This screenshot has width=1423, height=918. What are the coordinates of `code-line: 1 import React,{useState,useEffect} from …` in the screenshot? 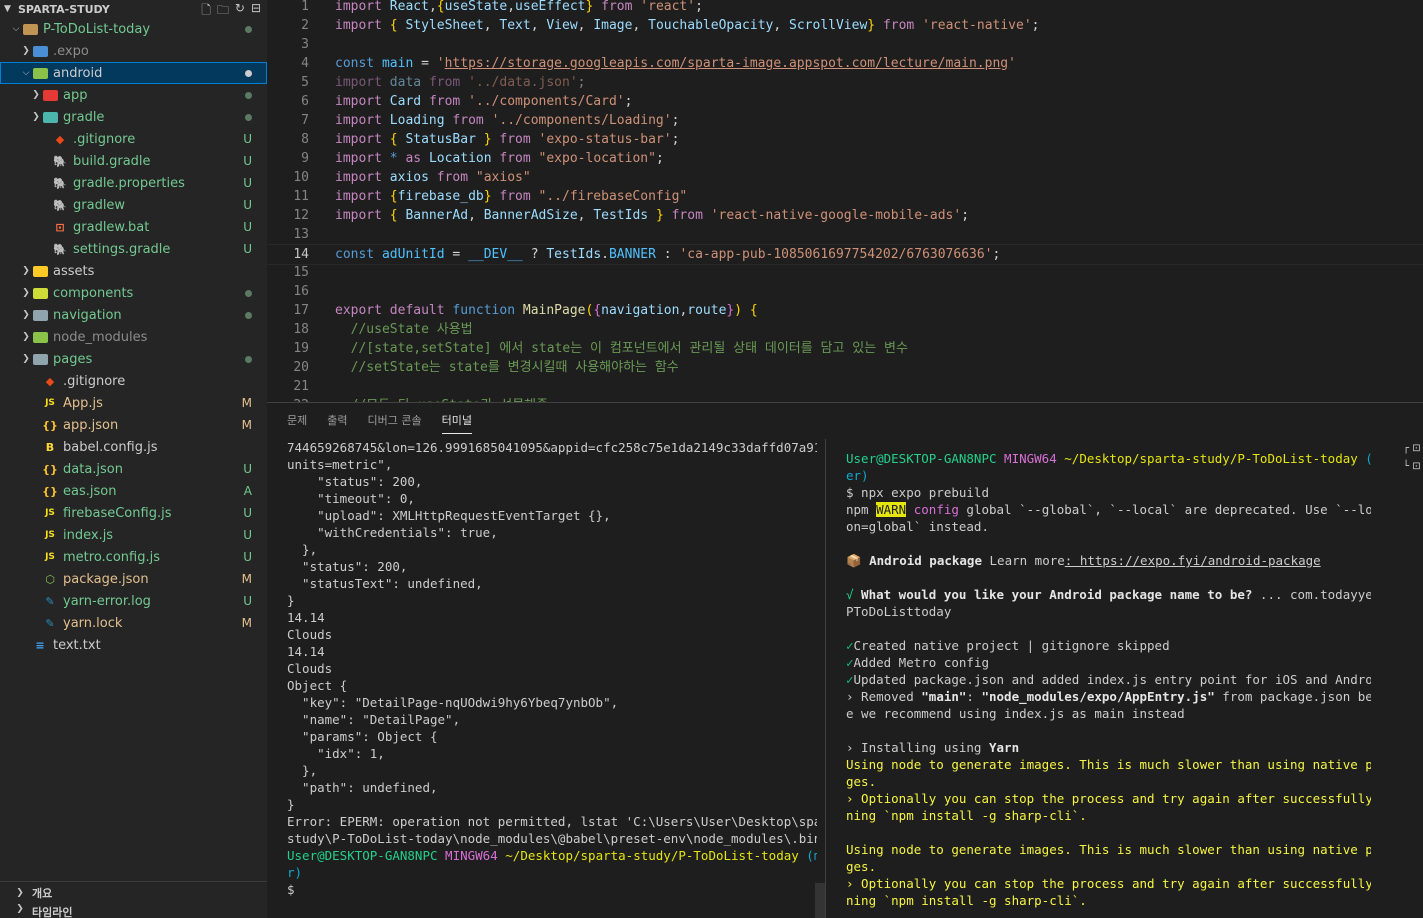 It's located at (845, 8).